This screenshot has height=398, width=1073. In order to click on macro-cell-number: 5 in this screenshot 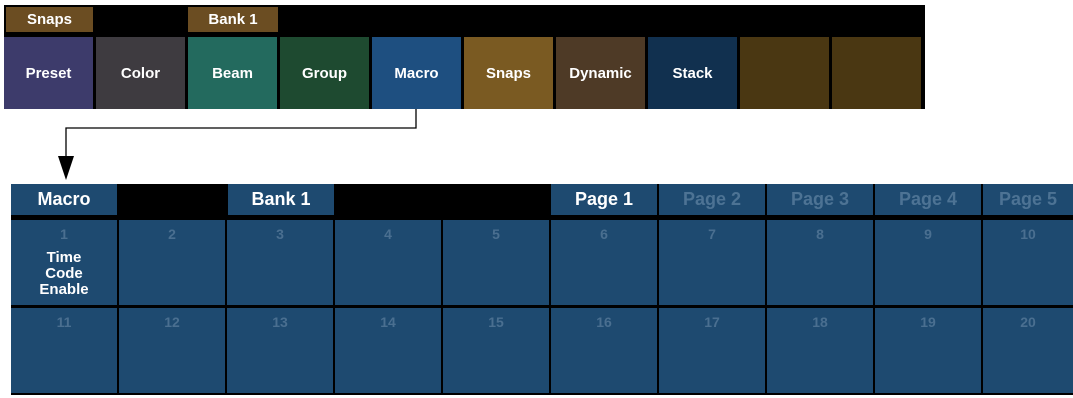, I will do `click(496, 234)`.